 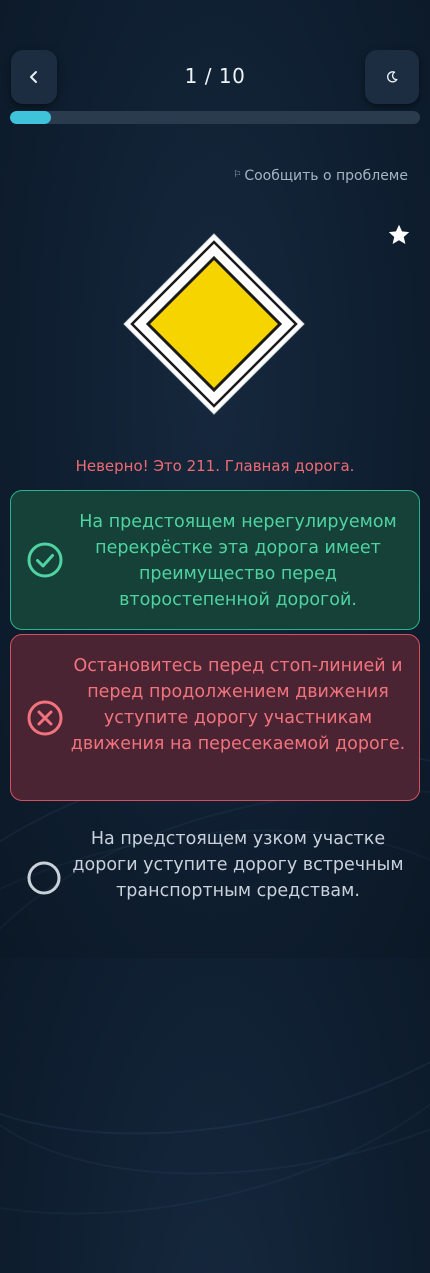 What do you see at coordinates (45, 560) in the screenshot?
I see `check-circle-icon` at bounding box center [45, 560].